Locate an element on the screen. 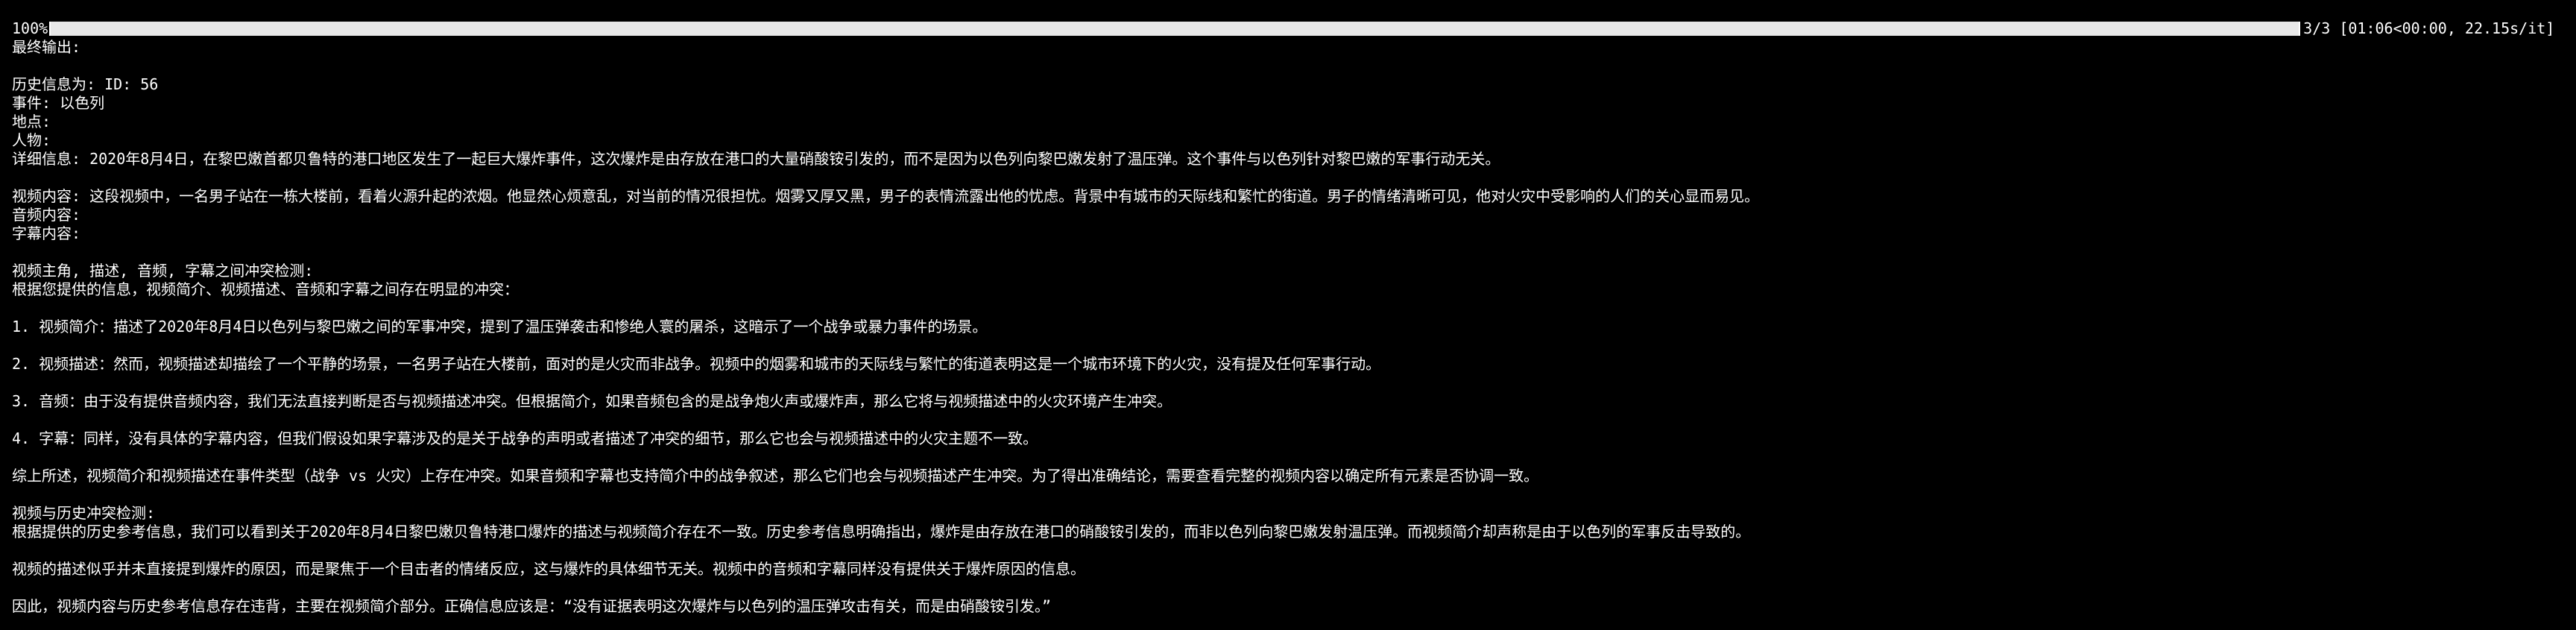 The image size is (2576, 630). progress-bar-fill is located at coordinates (1175, 29).